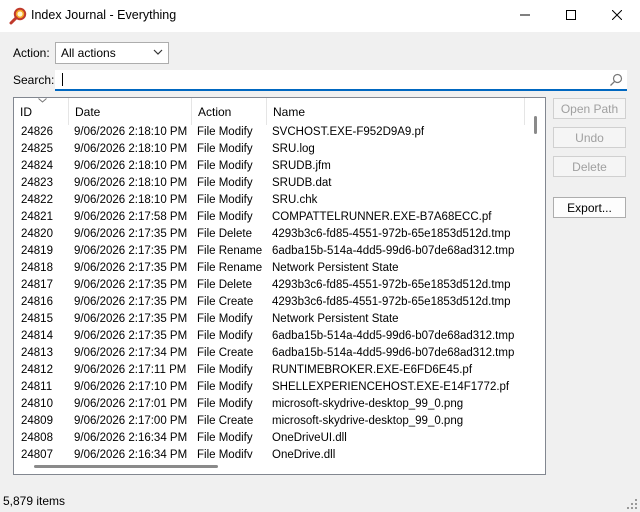 The height and width of the screenshot is (512, 640). Describe the element at coordinates (37, 336) in the screenshot. I see `cell-id: 24814` at that location.